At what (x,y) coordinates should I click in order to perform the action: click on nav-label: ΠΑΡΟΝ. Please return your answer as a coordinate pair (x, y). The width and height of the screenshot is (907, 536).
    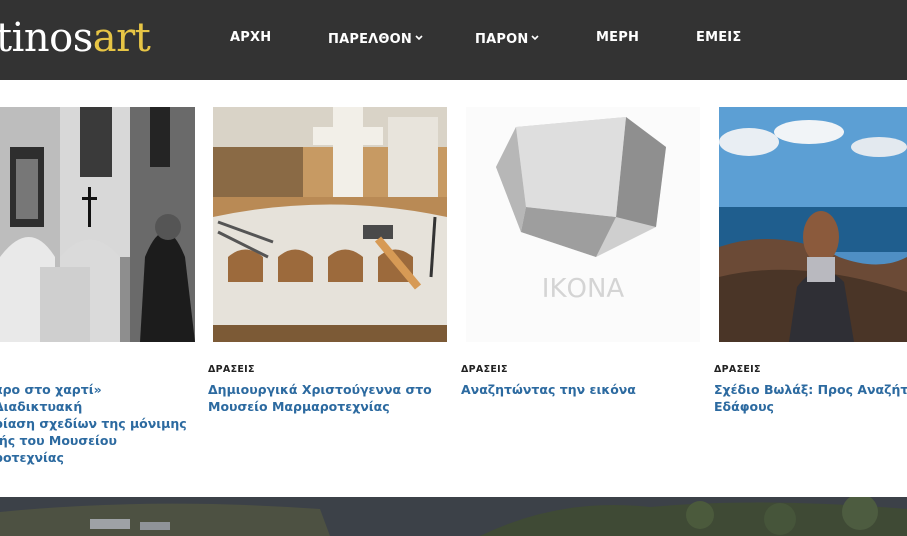
    Looking at the image, I should click on (502, 39).